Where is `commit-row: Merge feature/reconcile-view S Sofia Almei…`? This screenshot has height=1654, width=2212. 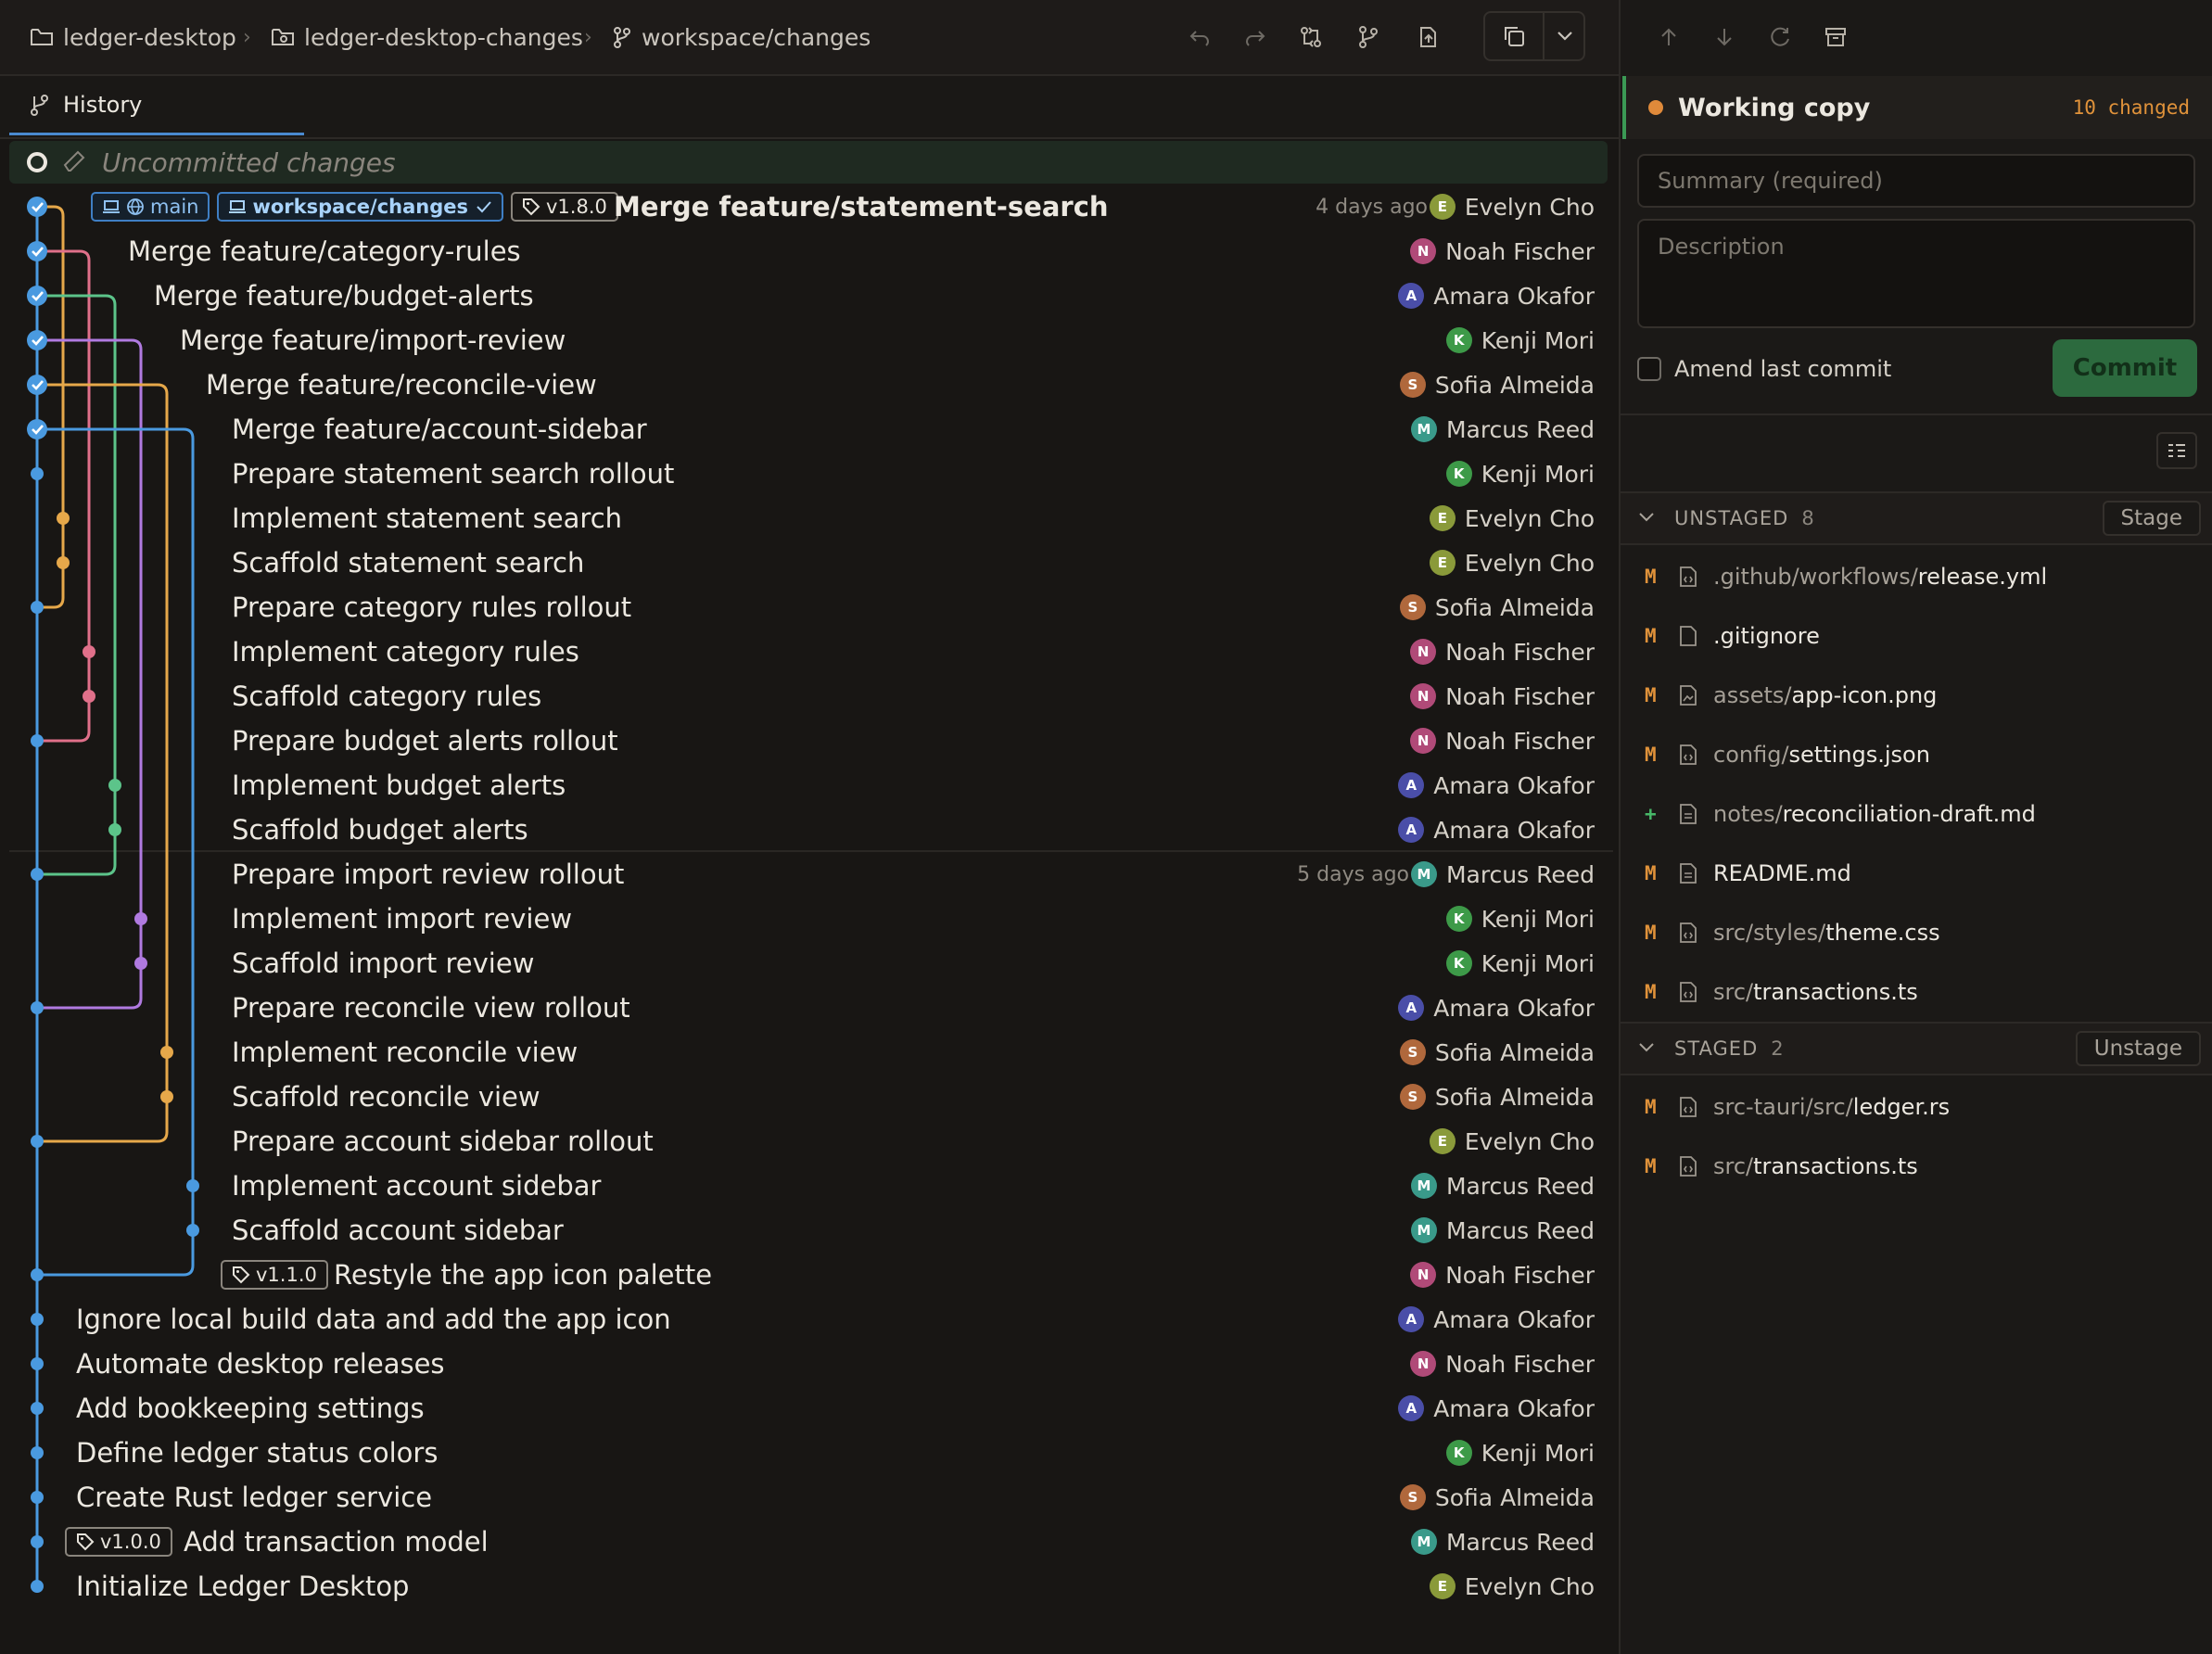 commit-row: Merge feature/reconcile-view S Sofia Almei… is located at coordinates (806, 385).